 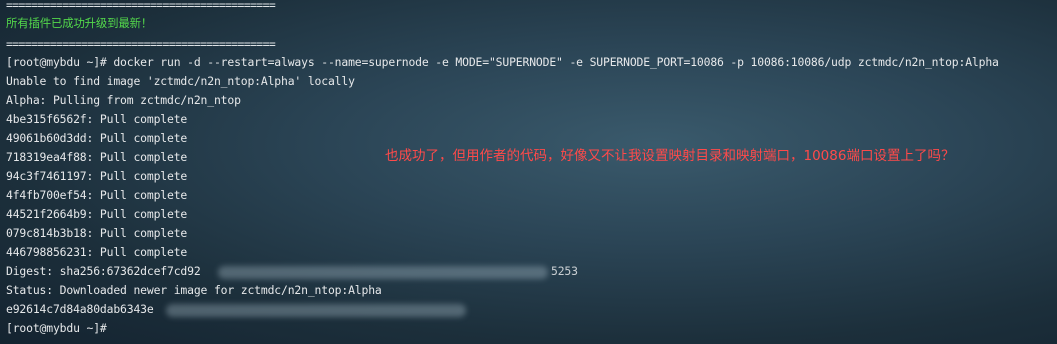 What do you see at coordinates (97, 176) in the screenshot?
I see `pull-layer-line: 94c3f7461197: Pull complete` at bounding box center [97, 176].